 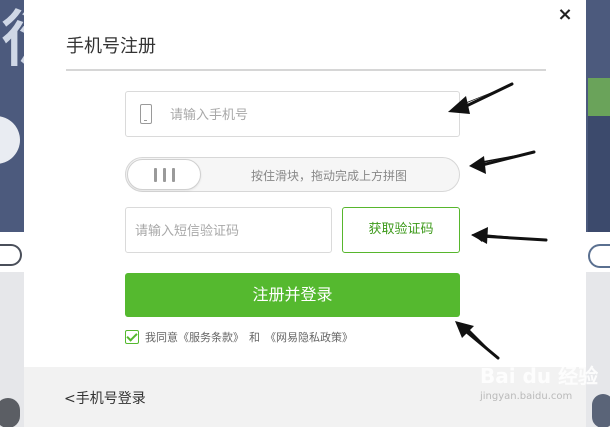 I want to click on get-code-button: 获取验证码, so click(x=401, y=230).